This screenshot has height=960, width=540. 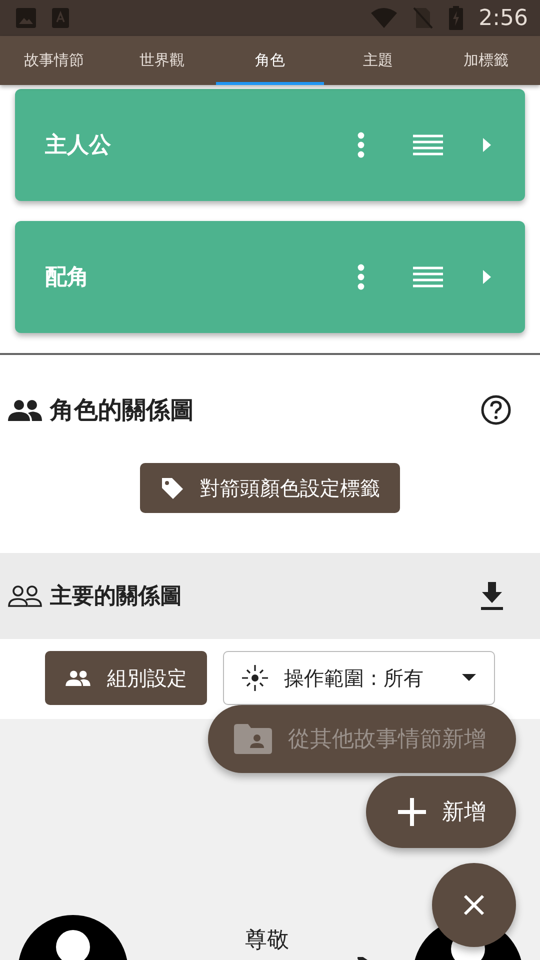 What do you see at coordinates (486, 60) in the screenshot?
I see `tab: 加標籤` at bounding box center [486, 60].